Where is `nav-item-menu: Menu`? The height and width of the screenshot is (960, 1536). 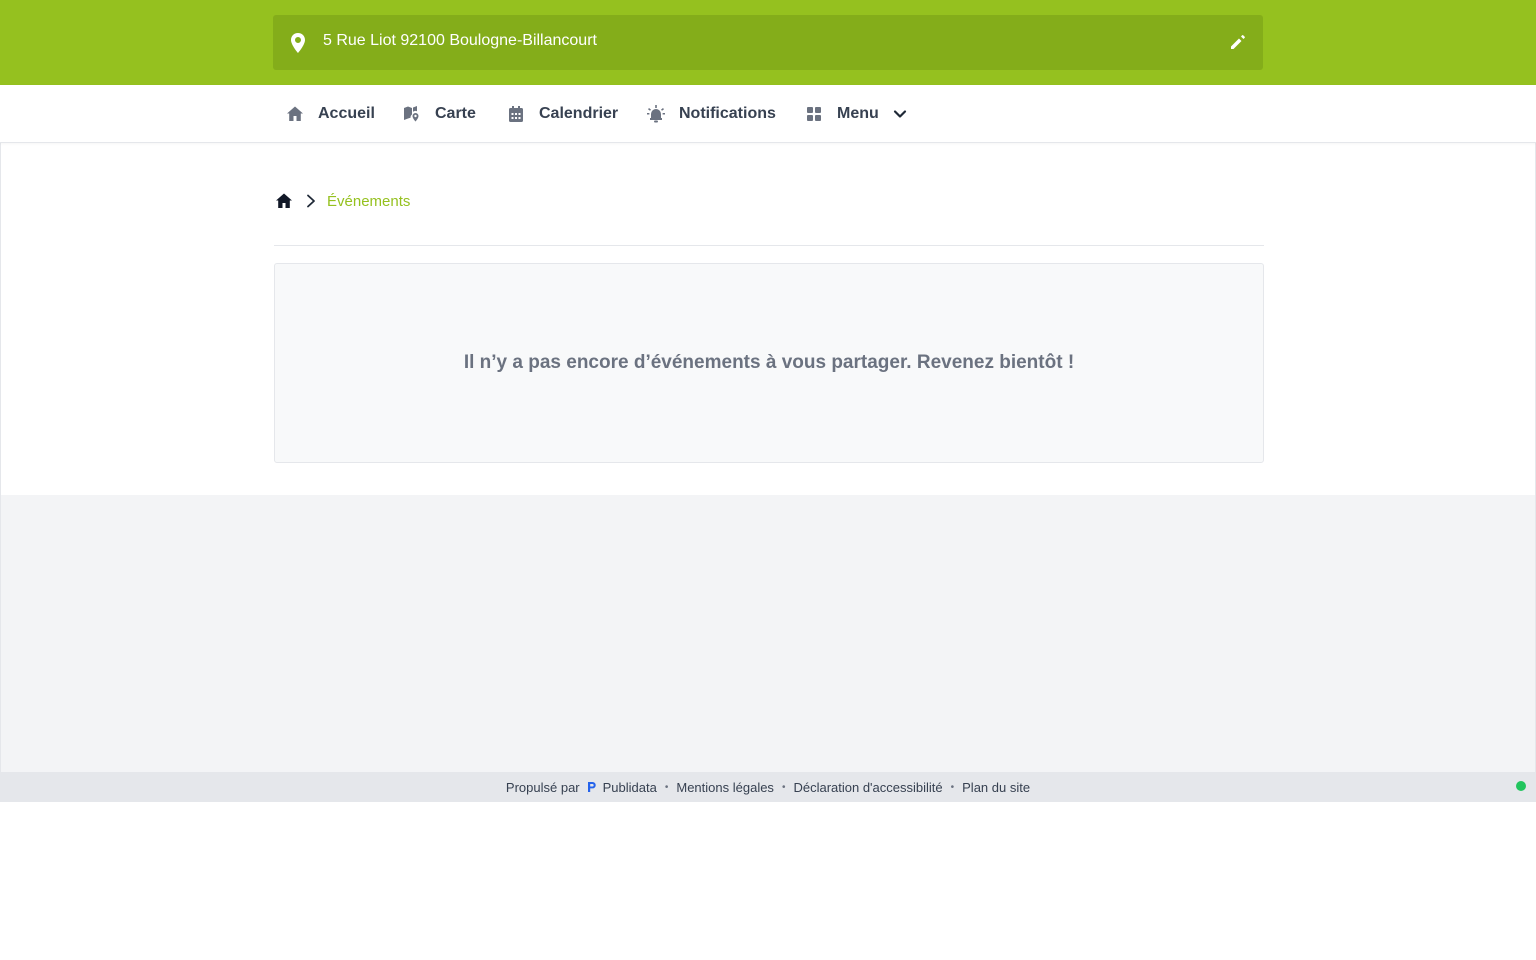 nav-item-menu: Menu is located at coordinates (856, 113).